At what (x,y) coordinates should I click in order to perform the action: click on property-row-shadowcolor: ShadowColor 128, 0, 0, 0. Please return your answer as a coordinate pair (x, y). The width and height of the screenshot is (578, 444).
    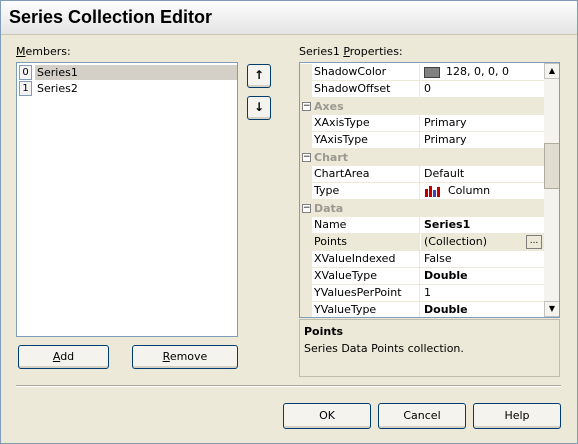
    Looking at the image, I should click on (422, 72).